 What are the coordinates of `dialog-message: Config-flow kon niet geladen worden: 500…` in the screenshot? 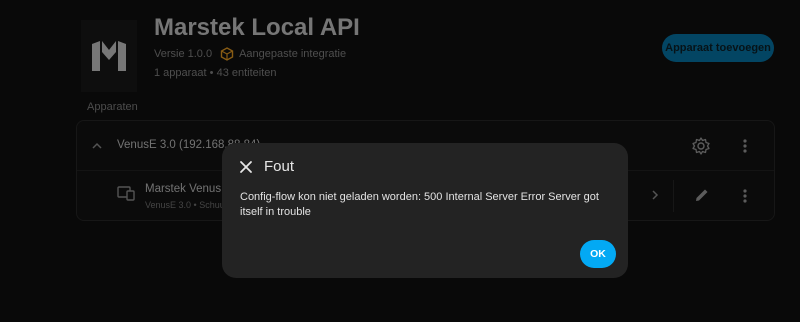 It's located at (419, 204).